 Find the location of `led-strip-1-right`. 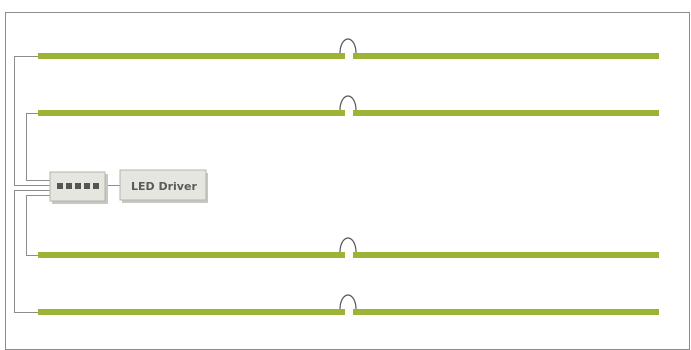

led-strip-1-right is located at coordinates (506, 56).